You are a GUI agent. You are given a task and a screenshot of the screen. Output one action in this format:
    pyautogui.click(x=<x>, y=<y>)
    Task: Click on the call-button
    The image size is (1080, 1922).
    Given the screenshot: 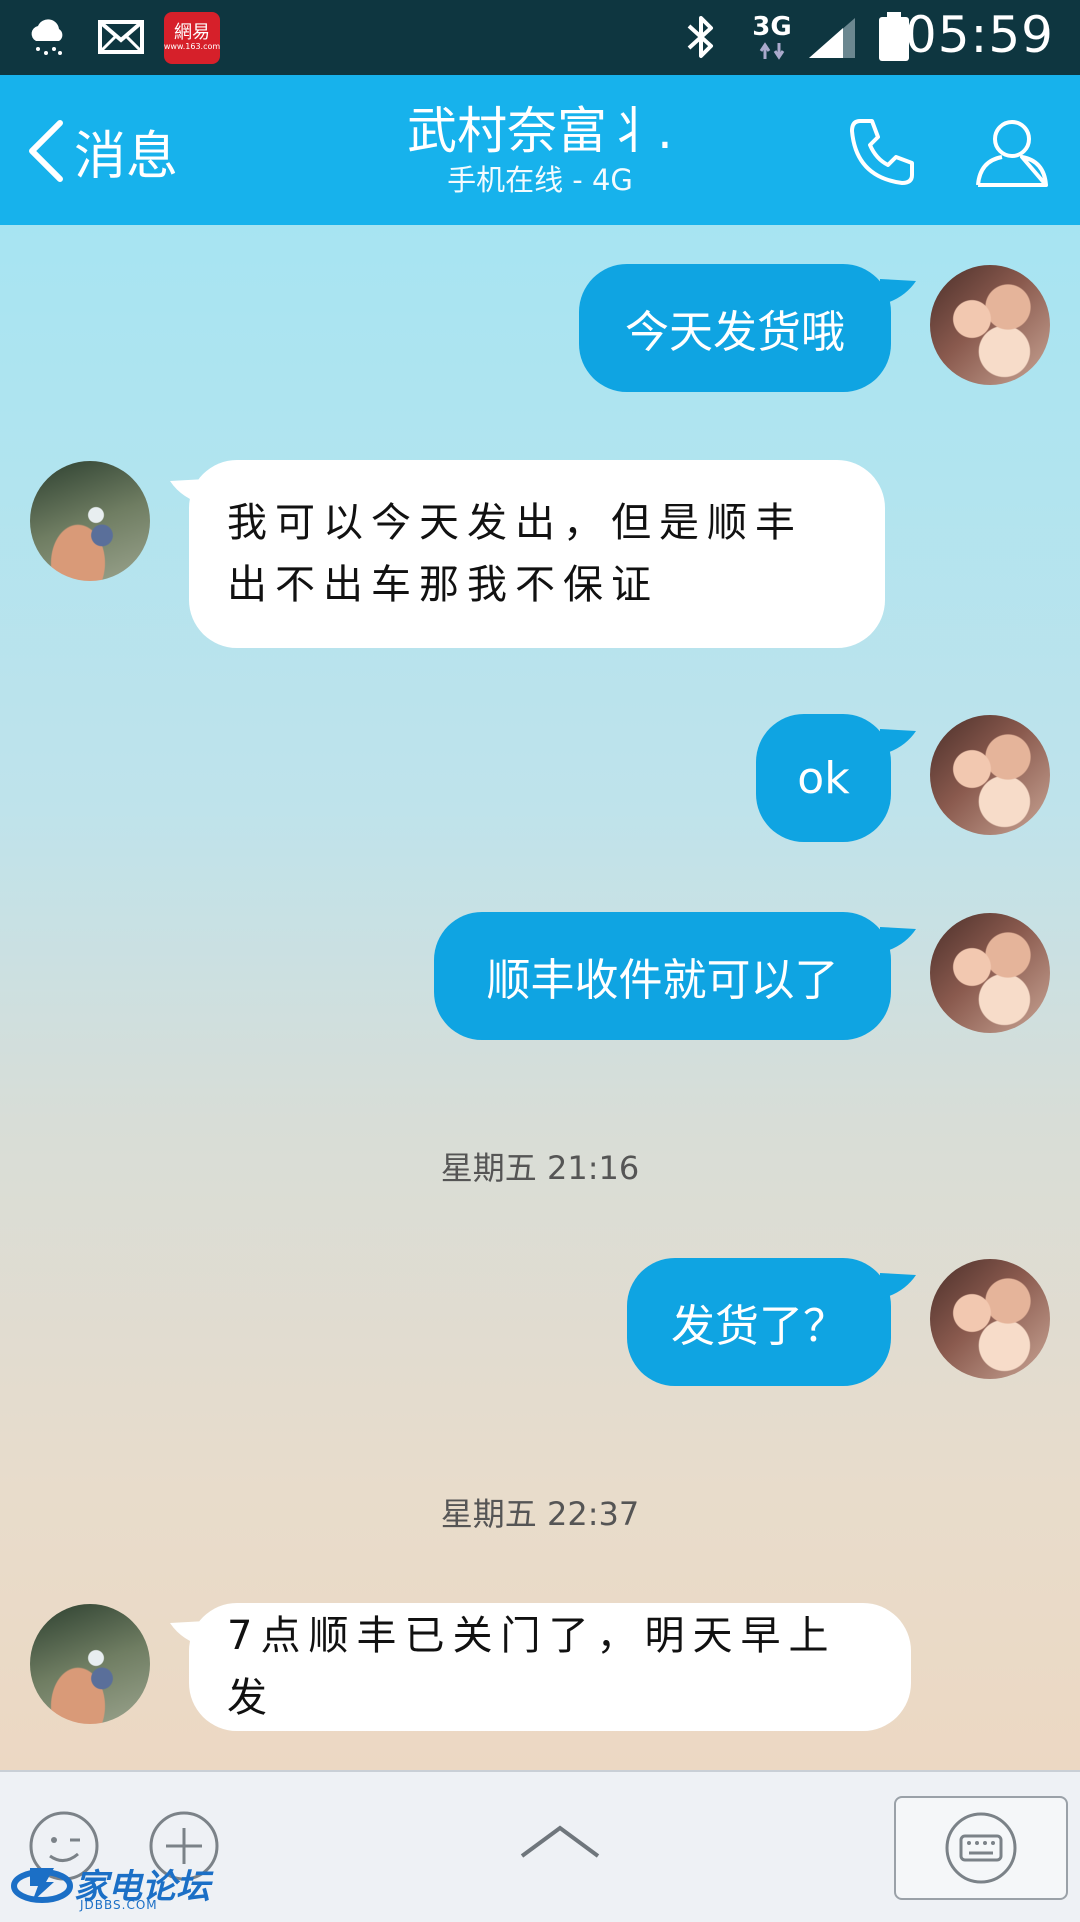 What is the action you would take?
    pyautogui.click(x=882, y=151)
    